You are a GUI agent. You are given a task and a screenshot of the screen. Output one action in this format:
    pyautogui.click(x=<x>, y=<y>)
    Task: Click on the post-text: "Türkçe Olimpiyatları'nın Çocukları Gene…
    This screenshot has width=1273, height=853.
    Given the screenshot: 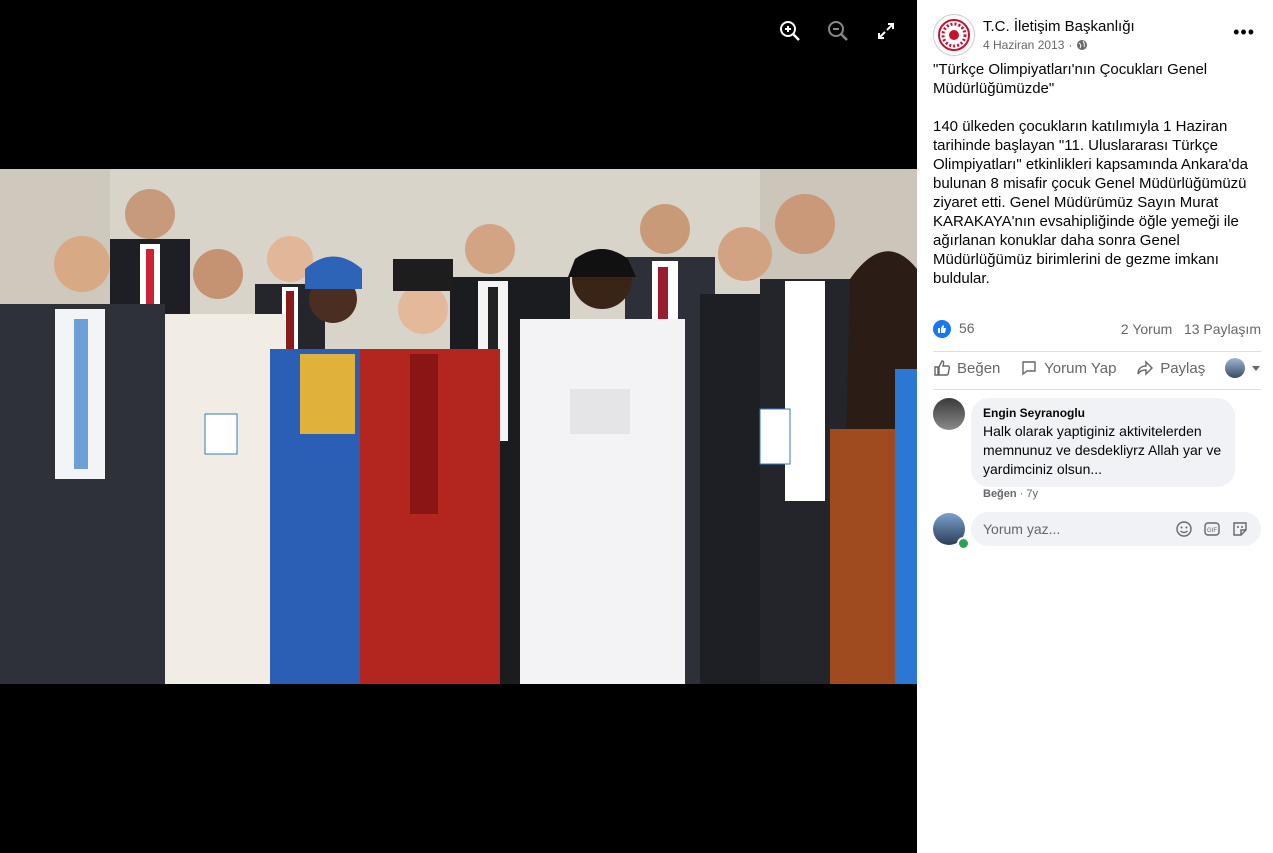 What is the action you would take?
    pyautogui.click(x=1090, y=174)
    